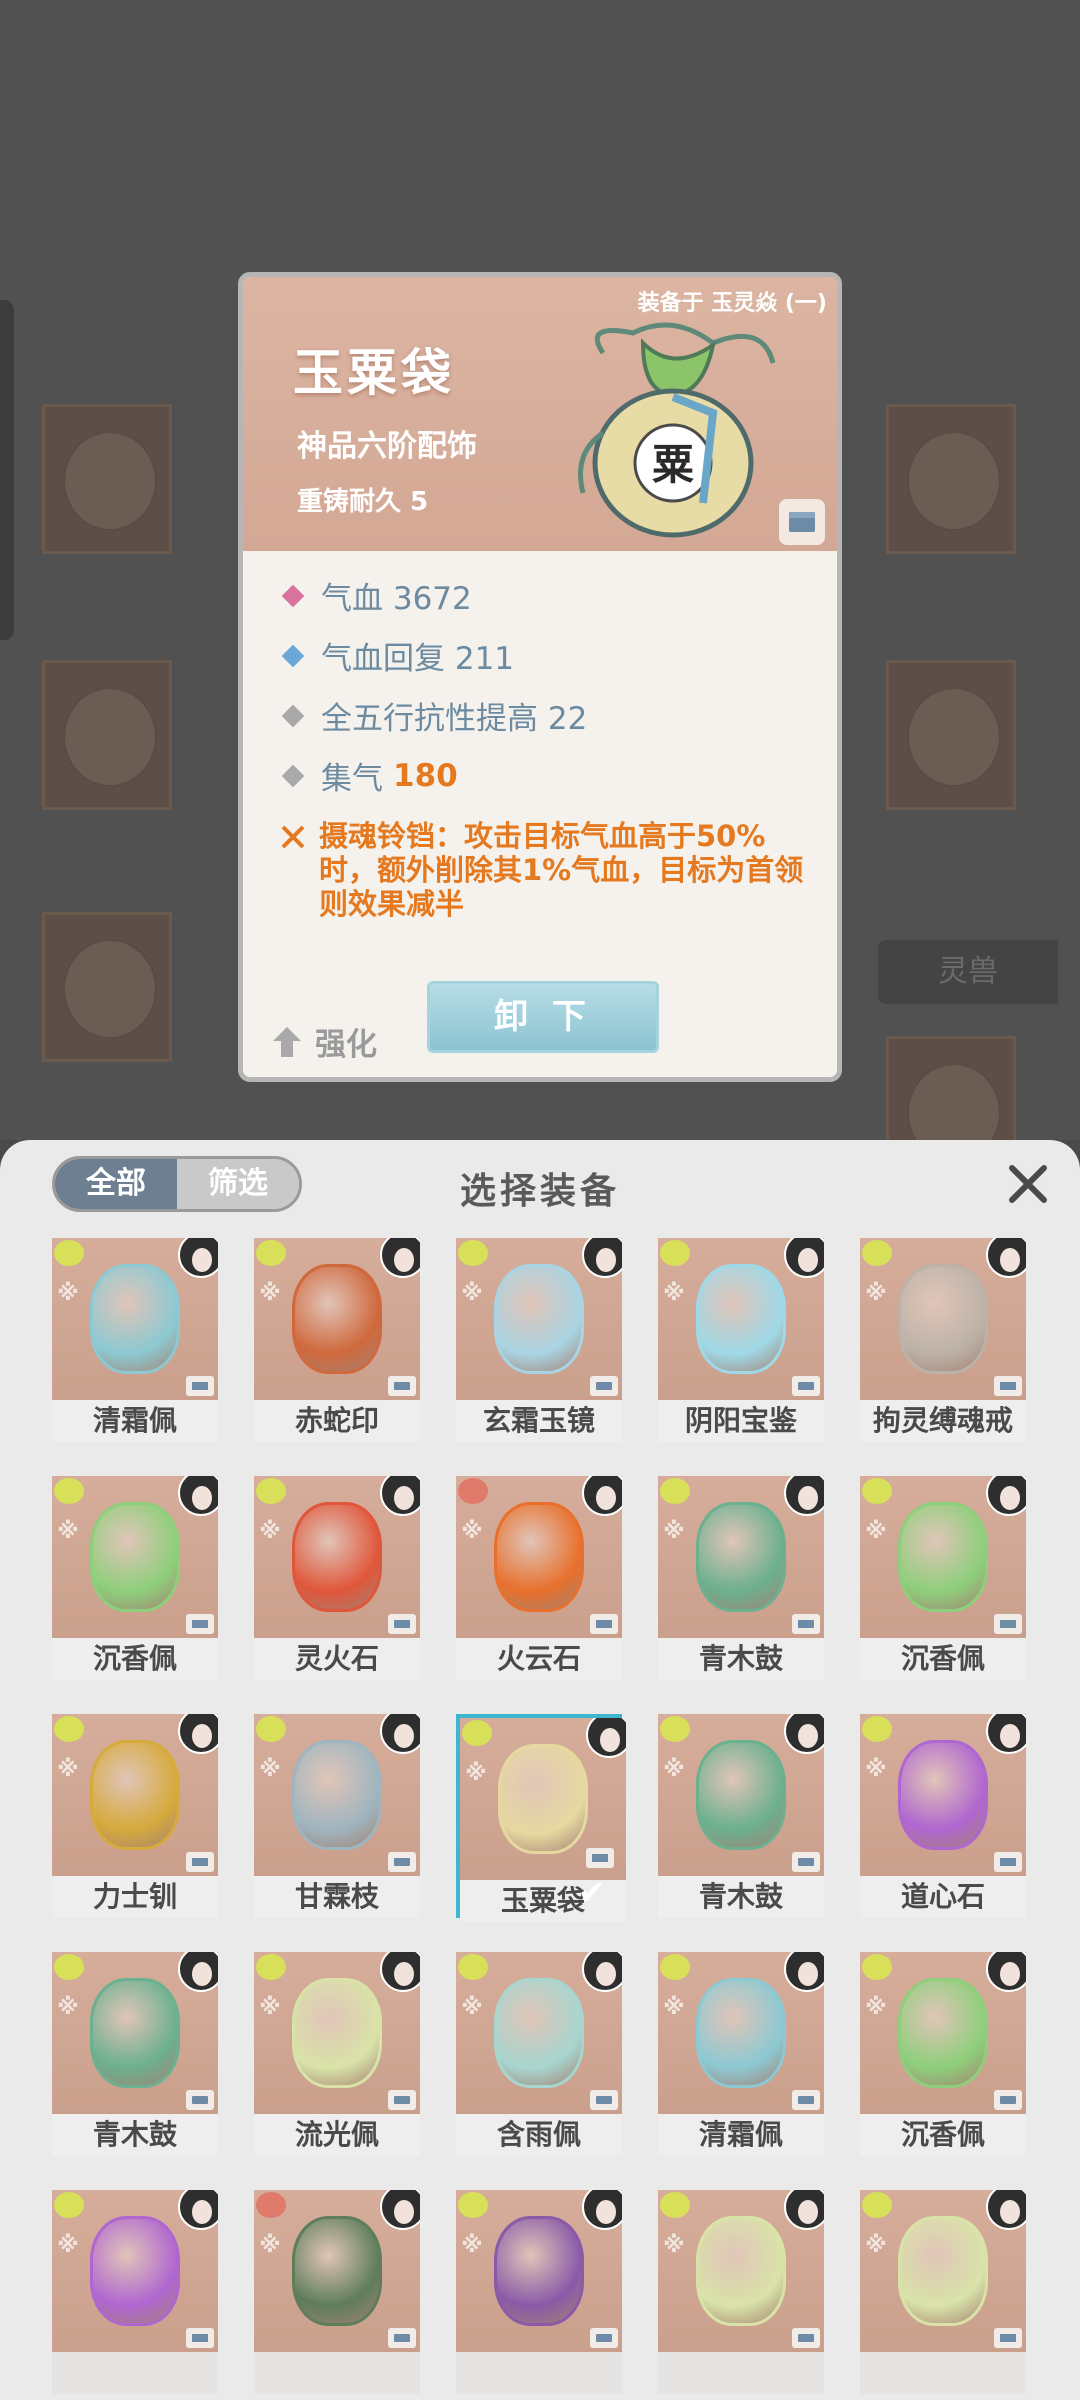 Image resolution: width=1080 pixels, height=2400 pixels. Describe the element at coordinates (396, 655) in the screenshot. I see `stat-hp-regen: 气血回复 211` at that location.